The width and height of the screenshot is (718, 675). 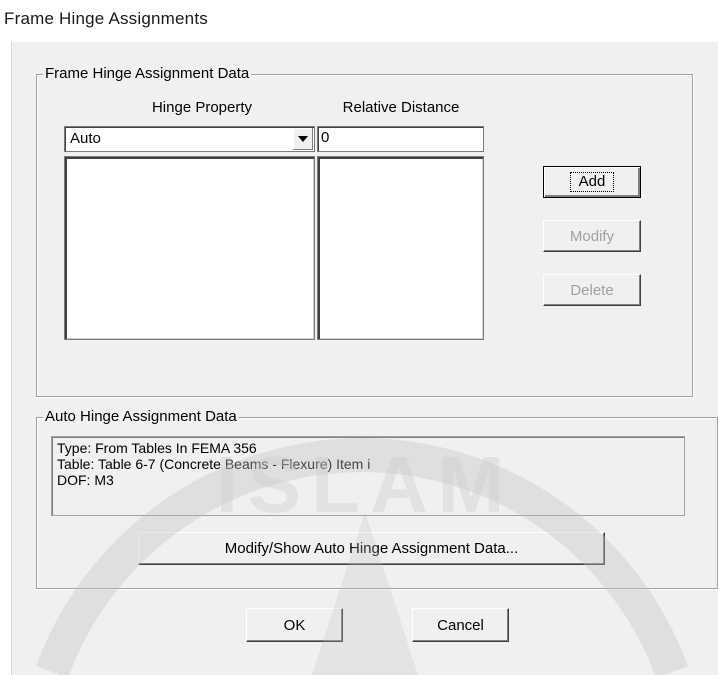 I want to click on cancel-button-label: Cancel, so click(x=460, y=625).